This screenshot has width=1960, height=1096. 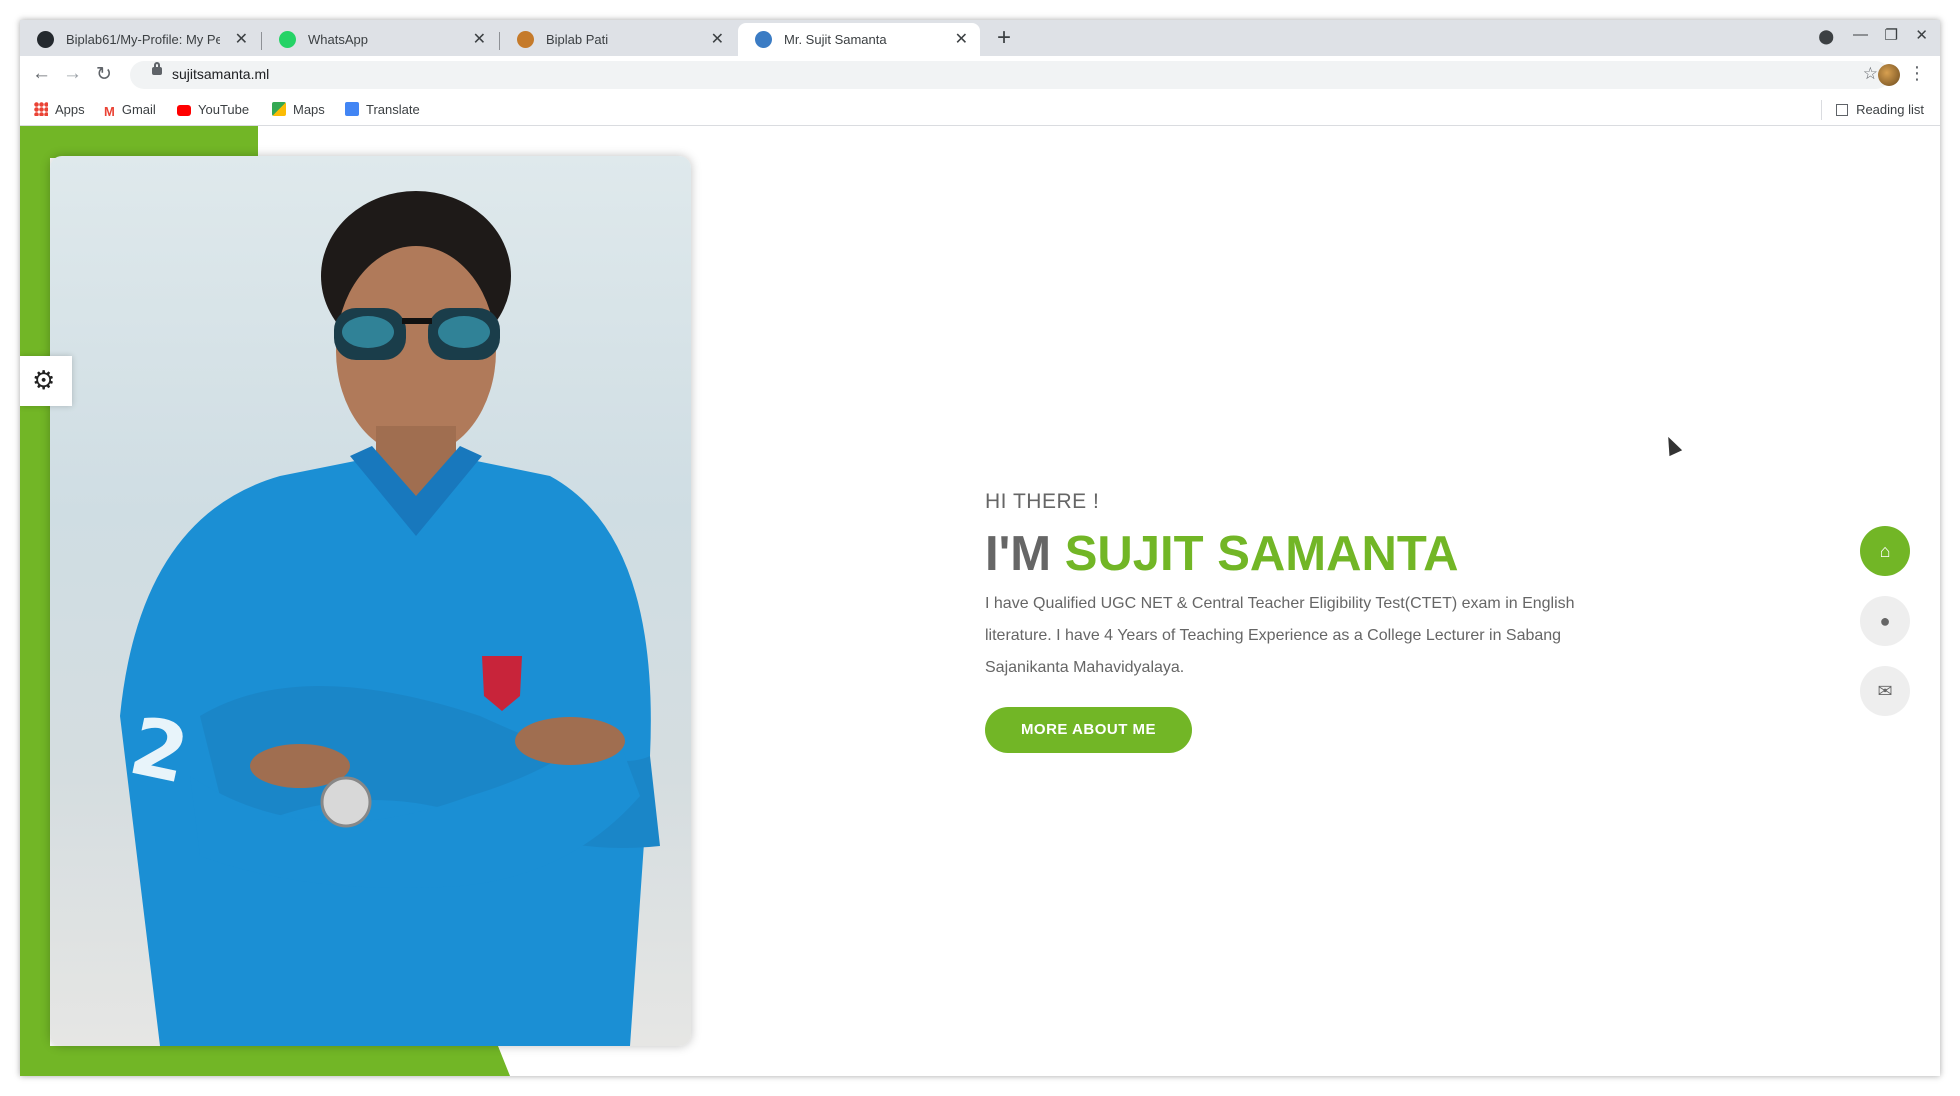 I want to click on translate-icon, so click(x=352, y=109).